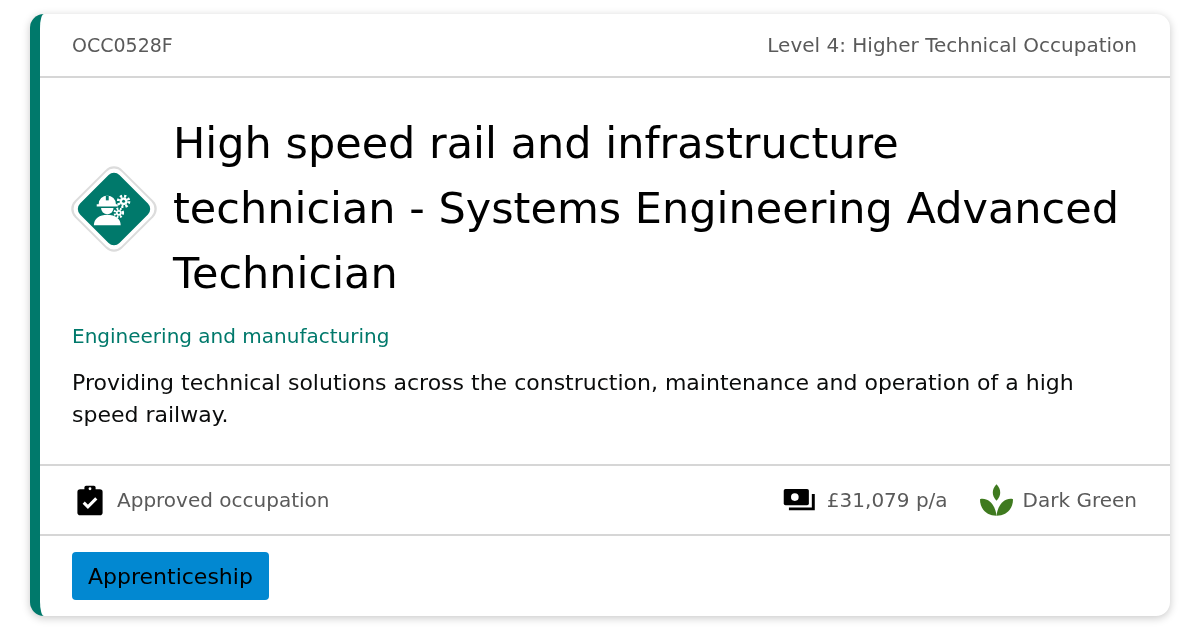 This screenshot has height=630, width=1200. What do you see at coordinates (170, 576) in the screenshot?
I see `tag-badge: Apprenticeship` at bounding box center [170, 576].